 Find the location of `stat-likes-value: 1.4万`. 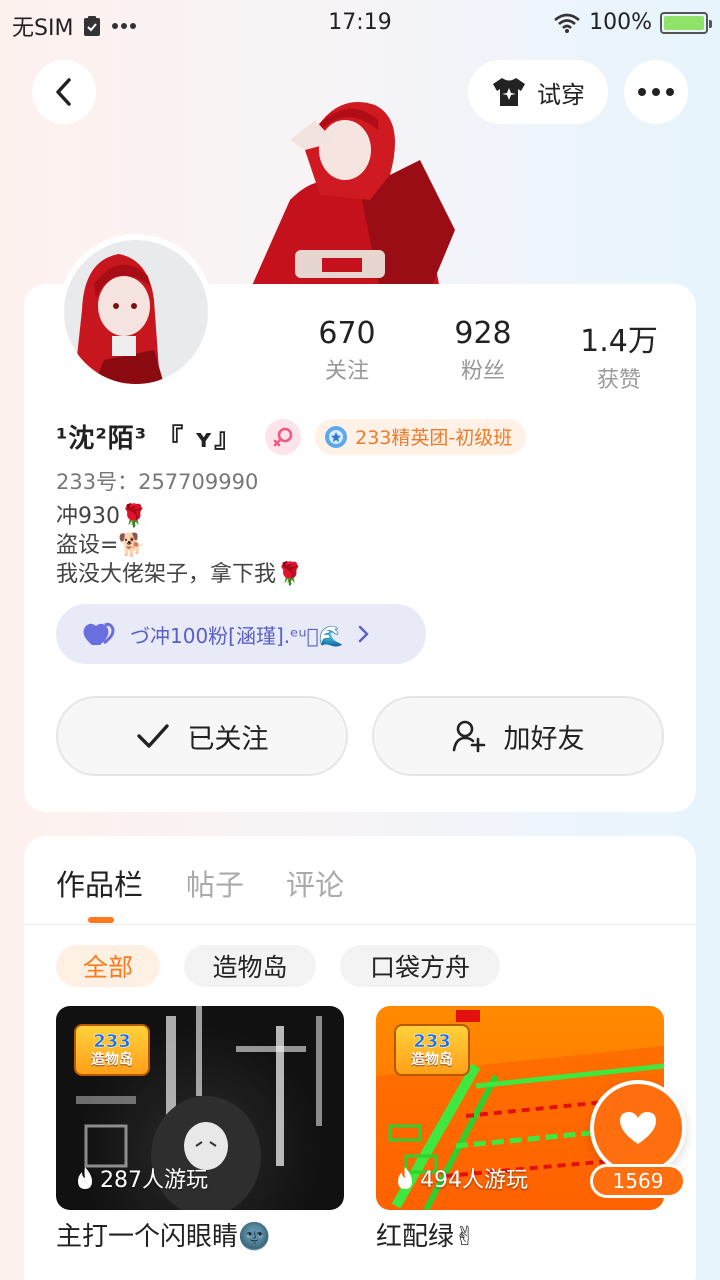

stat-likes-value: 1.4万 is located at coordinates (619, 341).